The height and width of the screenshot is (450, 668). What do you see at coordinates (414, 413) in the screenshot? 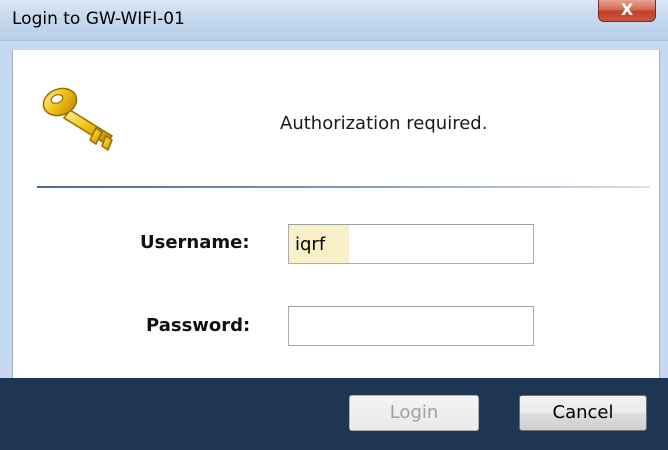
I see `login-button: Login` at bounding box center [414, 413].